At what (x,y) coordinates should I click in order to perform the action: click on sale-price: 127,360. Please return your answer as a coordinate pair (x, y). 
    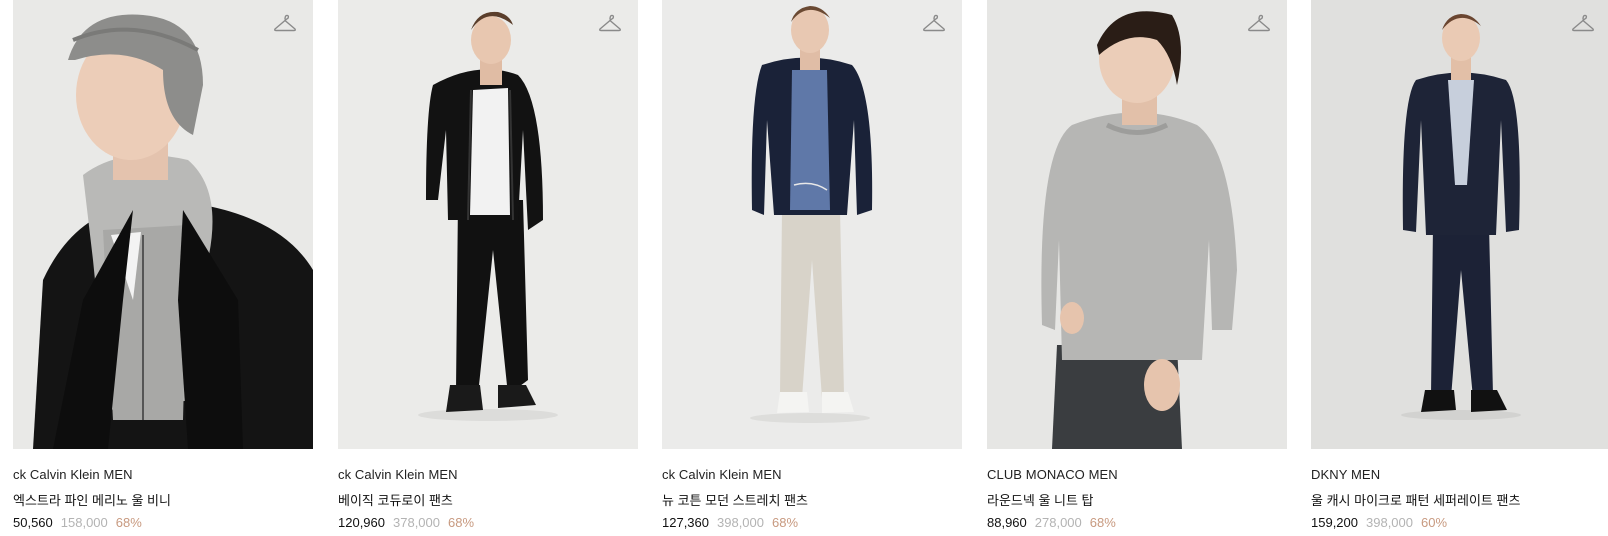
    Looking at the image, I should click on (685, 522).